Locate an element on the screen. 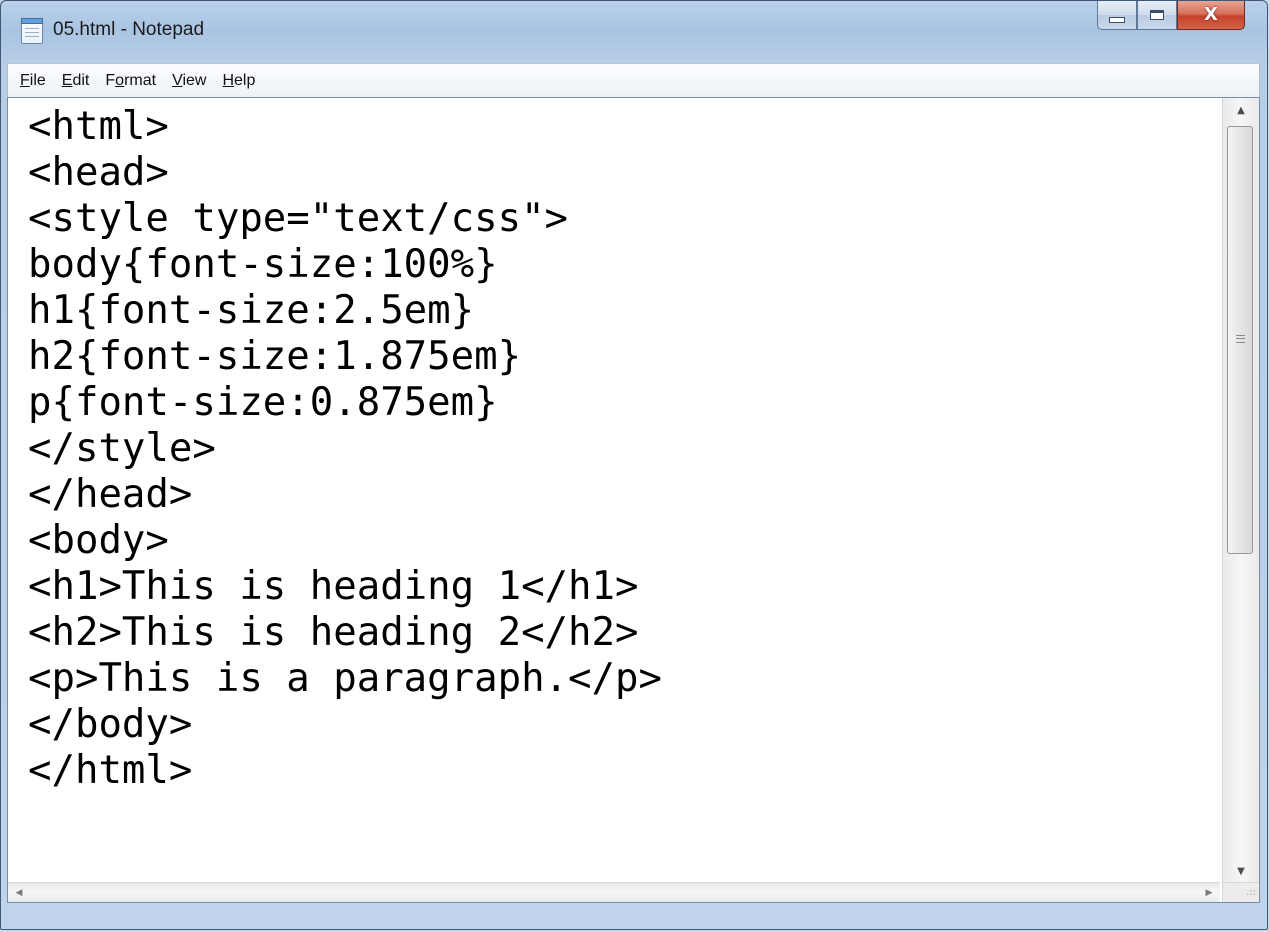  code-line: </html> is located at coordinates (110, 770).